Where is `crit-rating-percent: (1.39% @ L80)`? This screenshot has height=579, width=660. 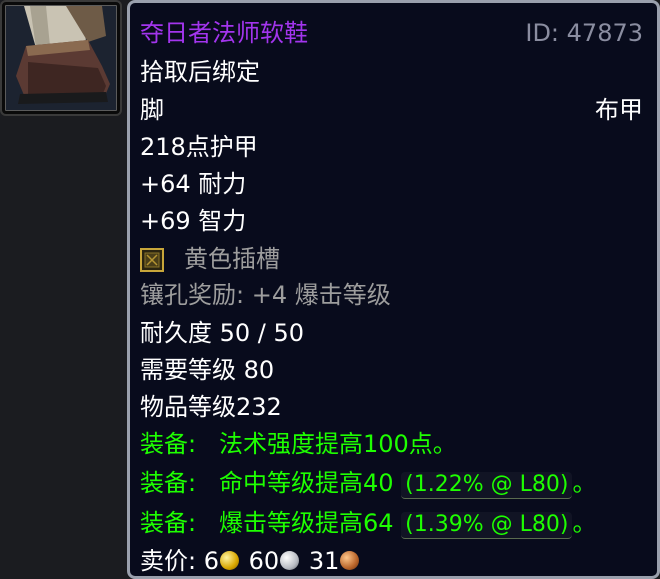
crit-rating-percent: (1.39% @ L80) is located at coordinates (487, 525).